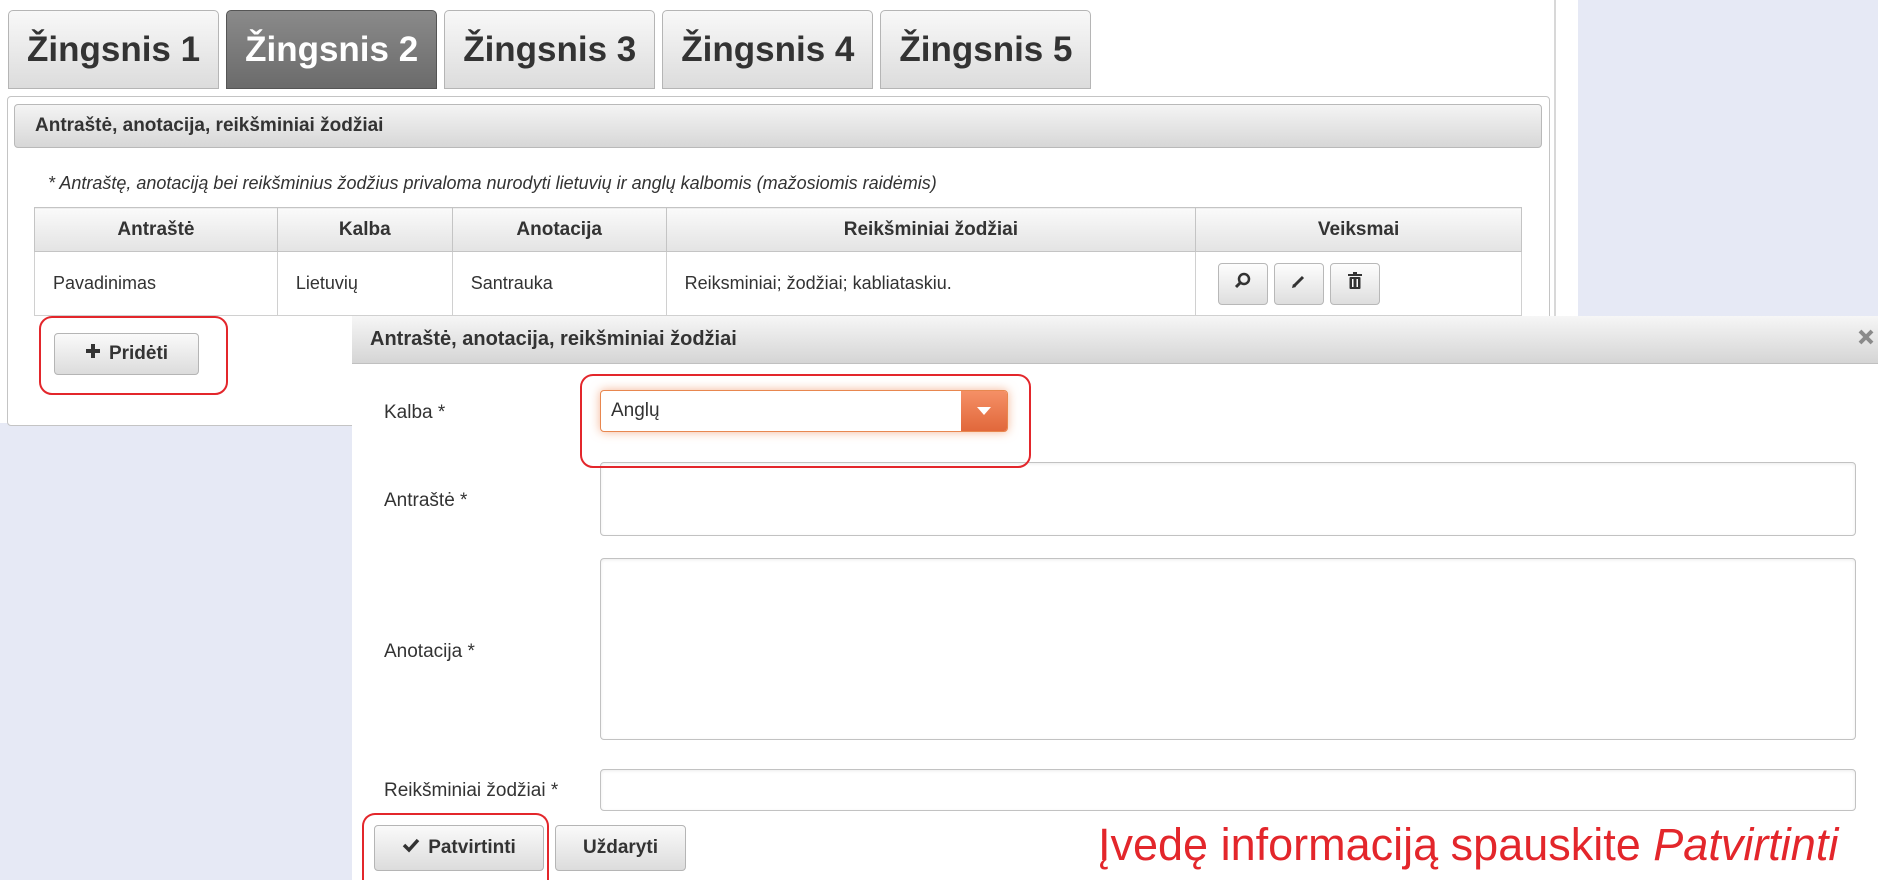 This screenshot has height=880, width=1878. What do you see at coordinates (931, 229) in the screenshot?
I see `column-header-keywords: Reikšminiai žodžiai` at bounding box center [931, 229].